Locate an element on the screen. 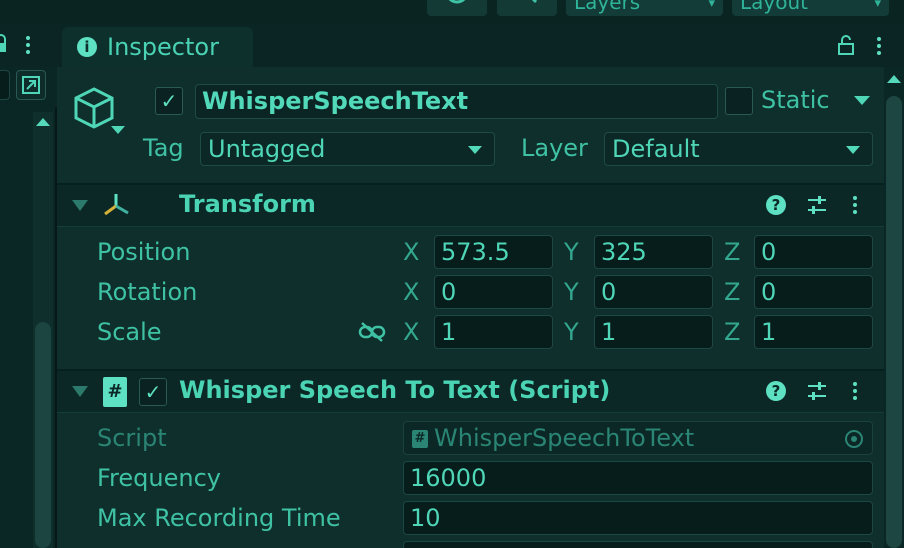  toolbar-button is located at coordinates (457, 8).